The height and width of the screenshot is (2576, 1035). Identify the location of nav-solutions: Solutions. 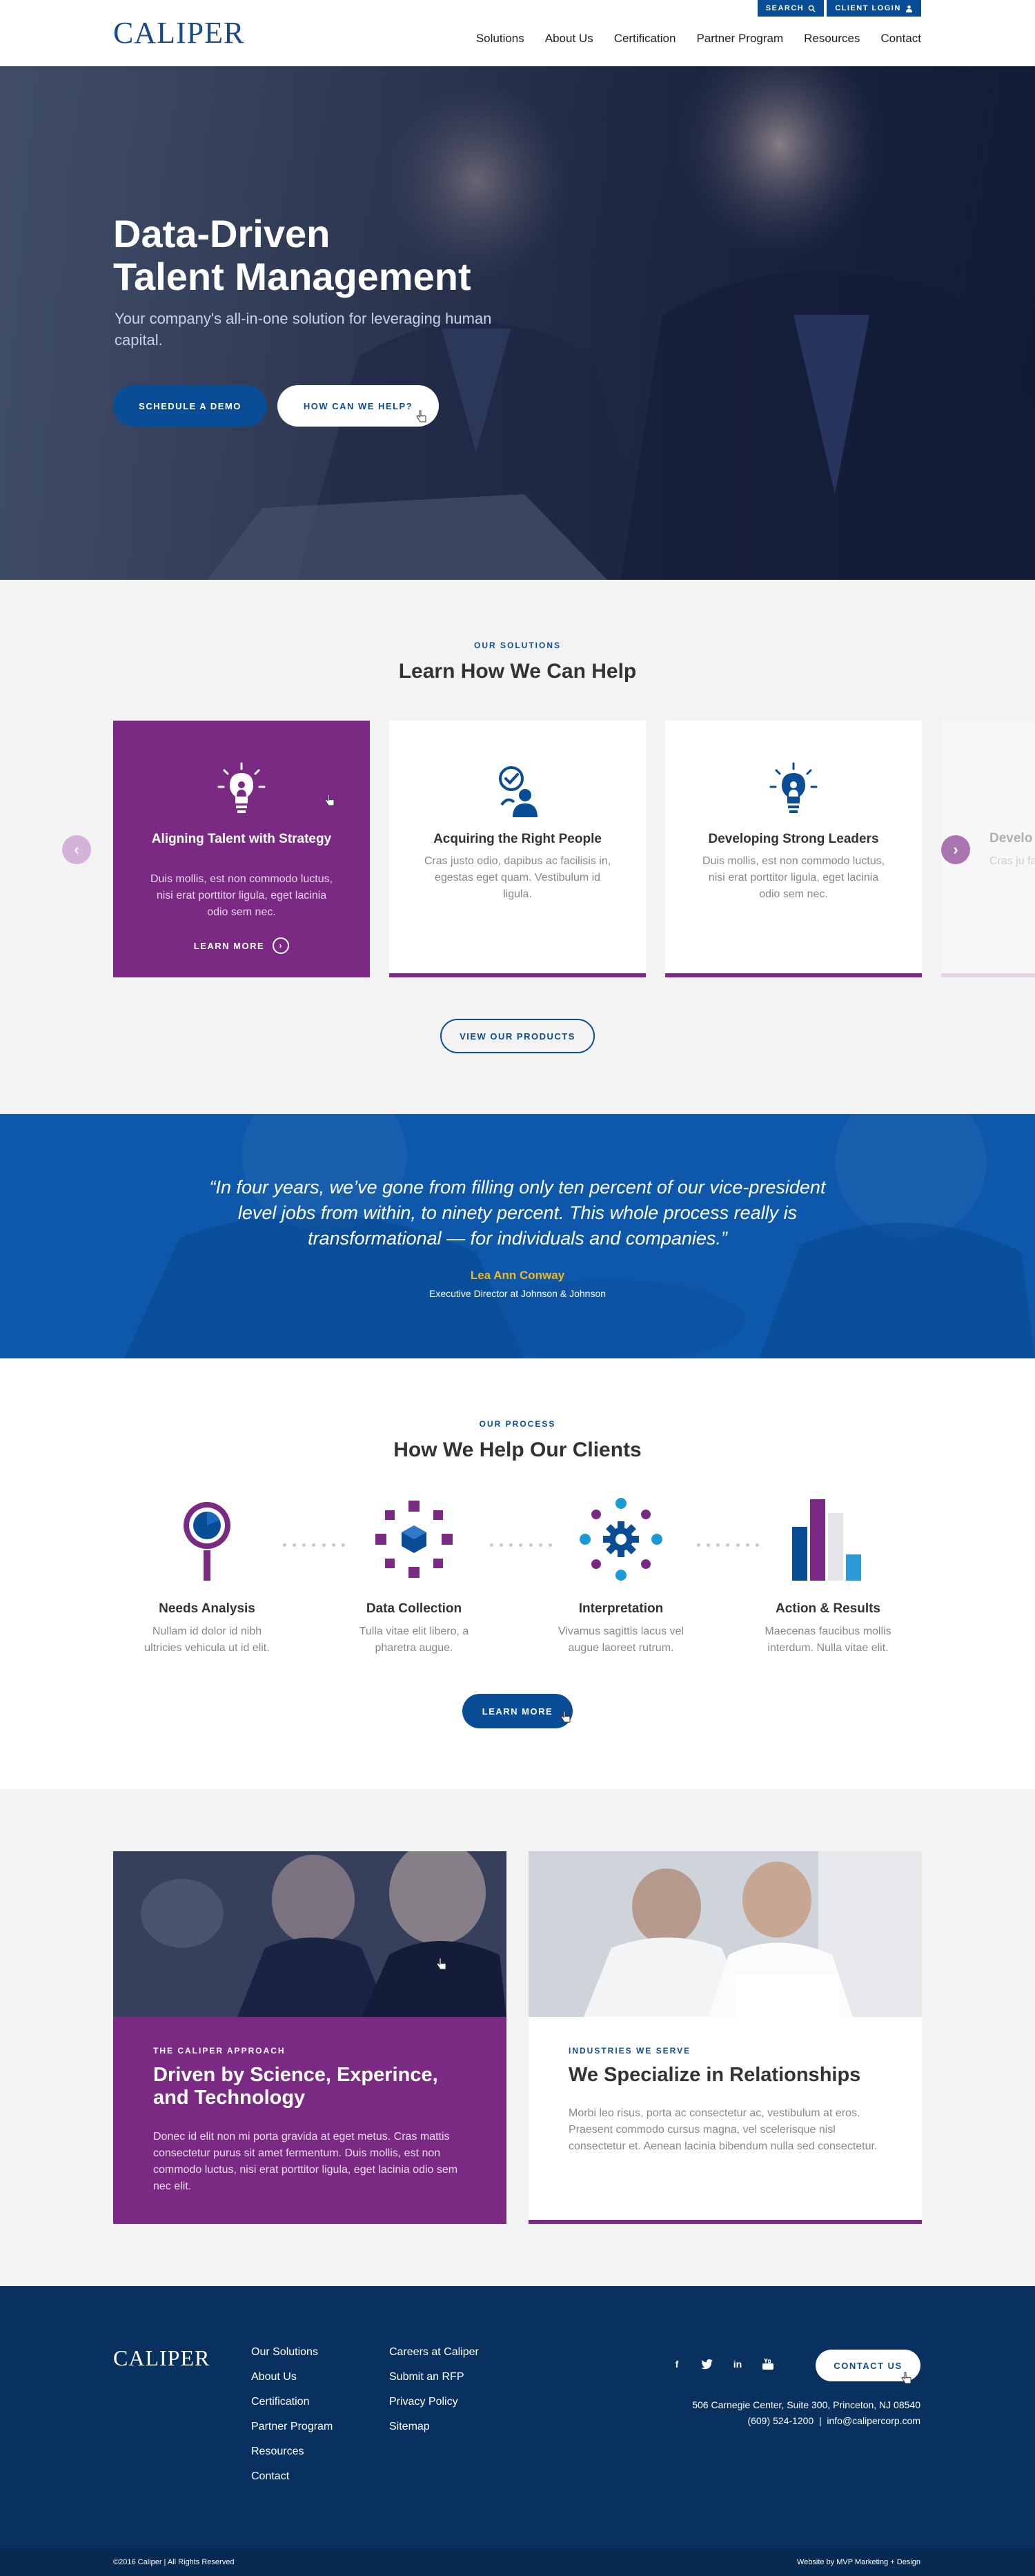
(500, 39).